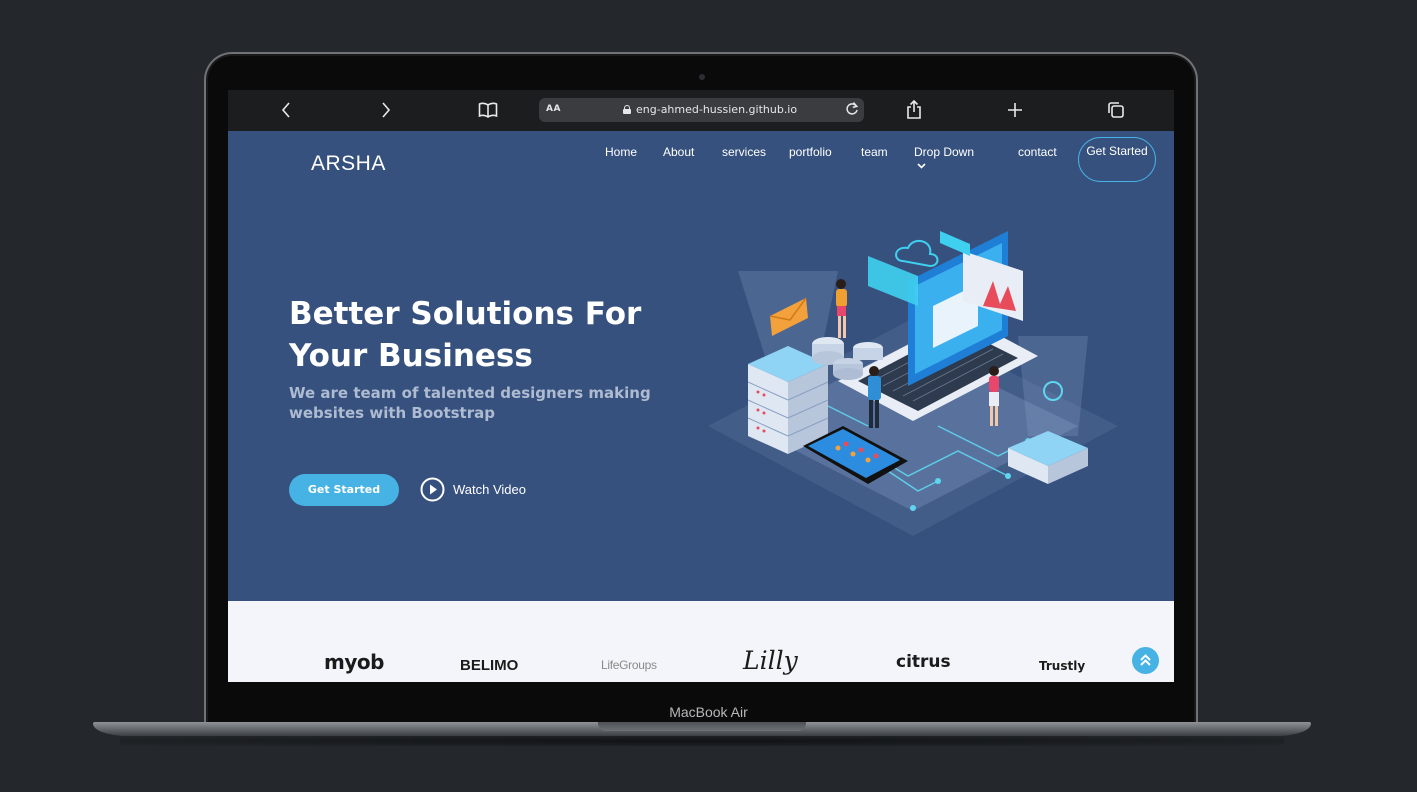 The width and height of the screenshot is (1417, 792). Describe the element at coordinates (354, 662) in the screenshot. I see `client-logo: myob` at that location.